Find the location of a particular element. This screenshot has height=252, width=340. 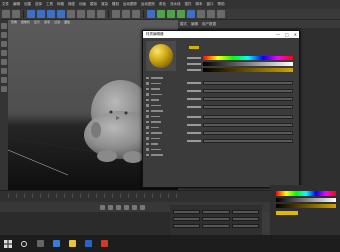

value-slider is located at coordinates (248, 64).